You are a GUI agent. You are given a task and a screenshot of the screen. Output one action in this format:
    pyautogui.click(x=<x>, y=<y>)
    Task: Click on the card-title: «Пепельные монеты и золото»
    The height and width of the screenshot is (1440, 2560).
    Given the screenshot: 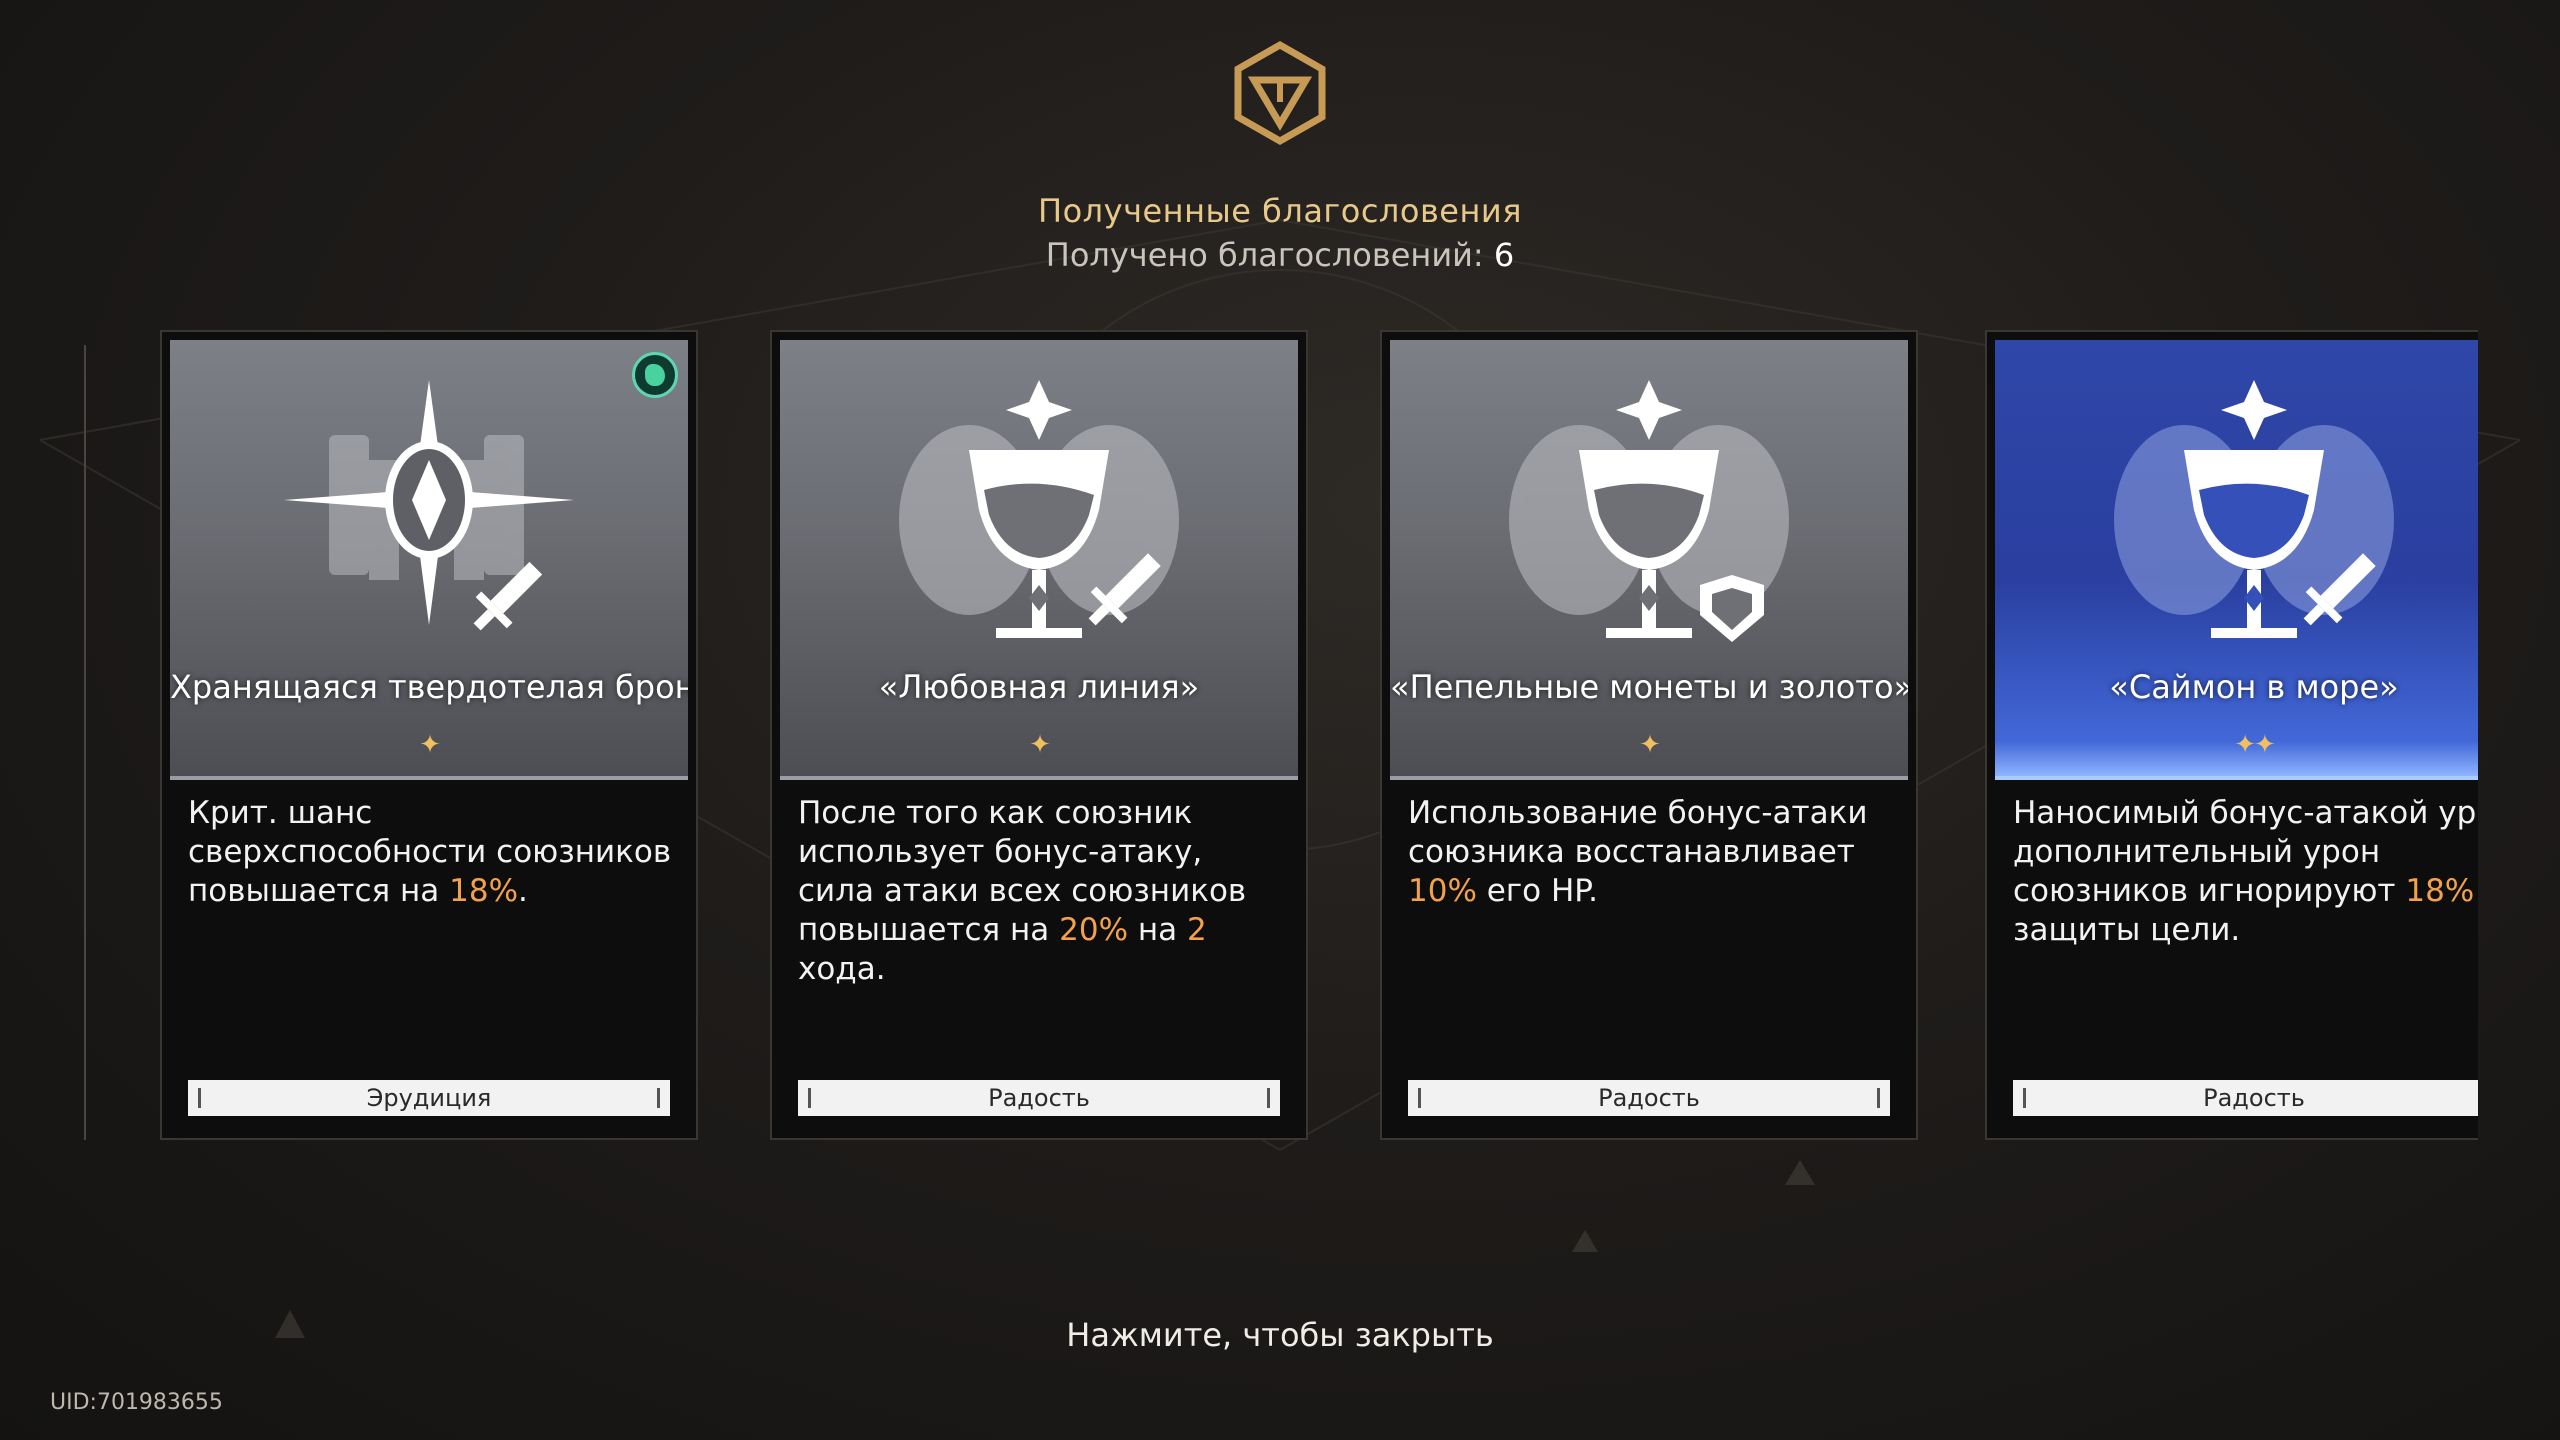 What is the action you would take?
    pyautogui.click(x=1649, y=687)
    